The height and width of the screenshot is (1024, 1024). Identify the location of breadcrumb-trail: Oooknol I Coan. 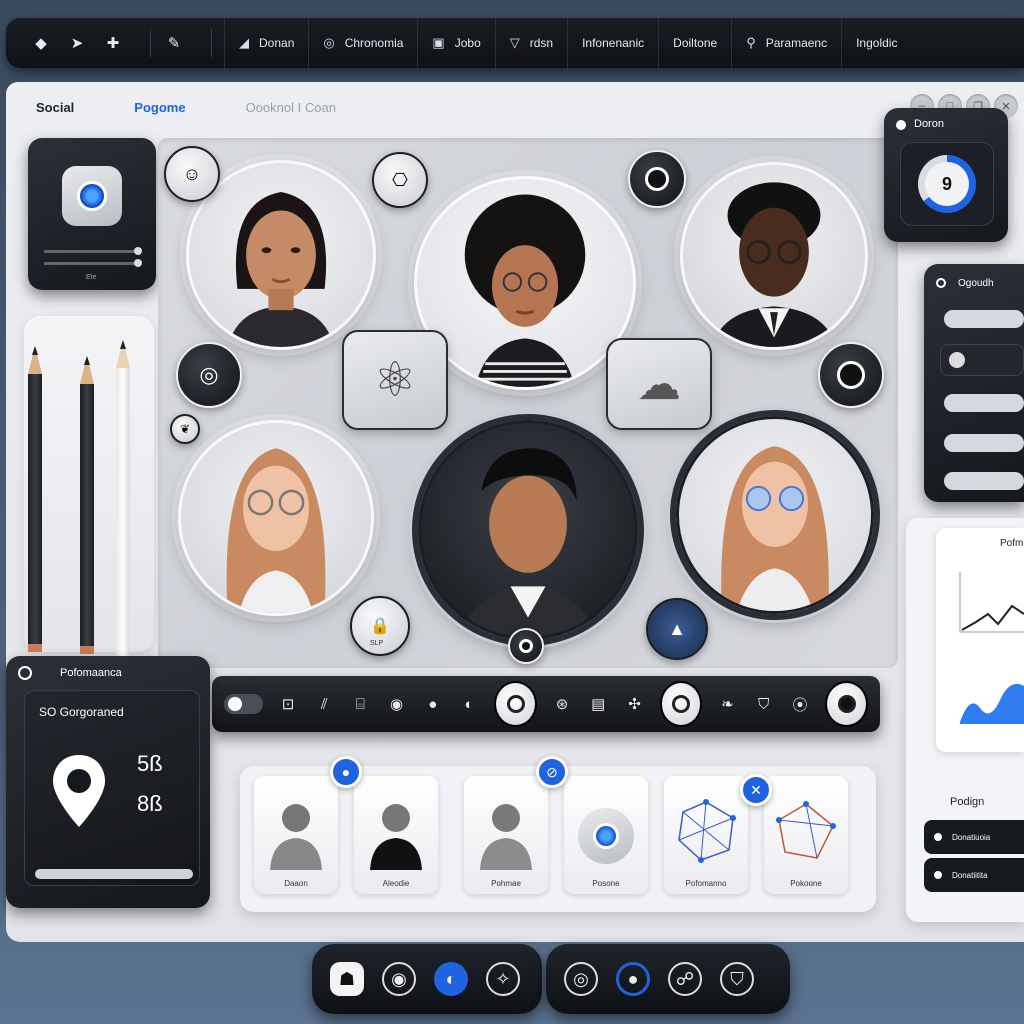
(291, 107).